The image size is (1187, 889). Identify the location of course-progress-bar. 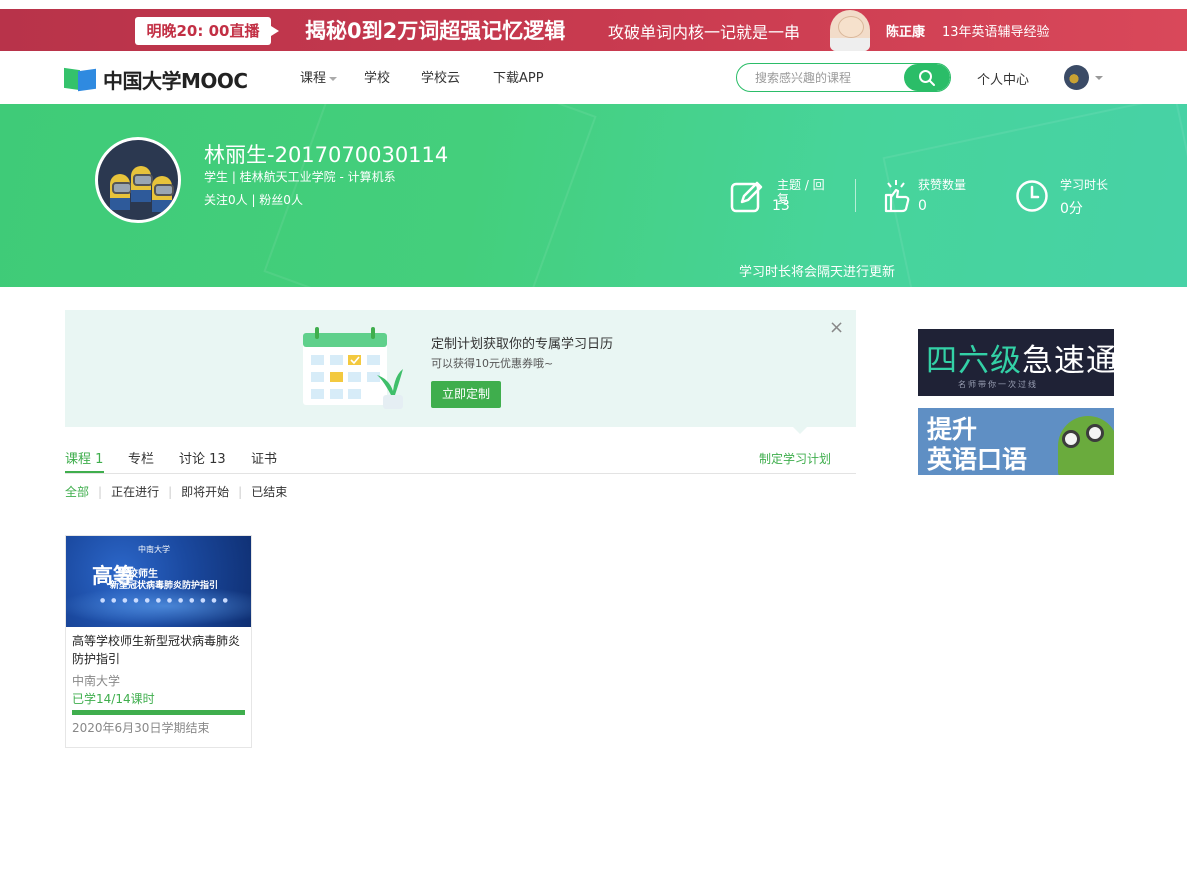
(158, 712).